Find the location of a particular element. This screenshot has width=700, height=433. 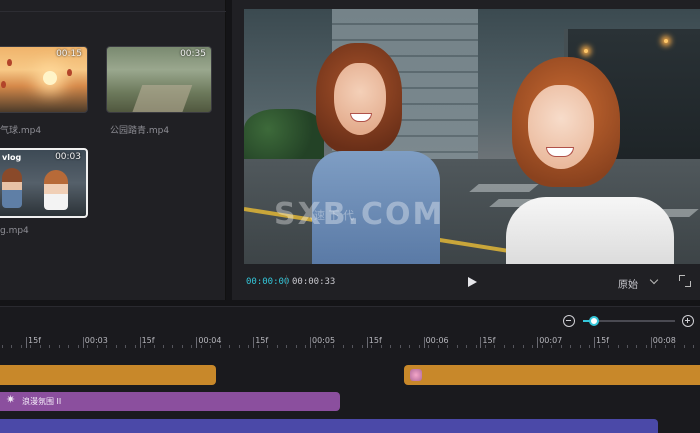

chevron-down-icon is located at coordinates (655, 282).